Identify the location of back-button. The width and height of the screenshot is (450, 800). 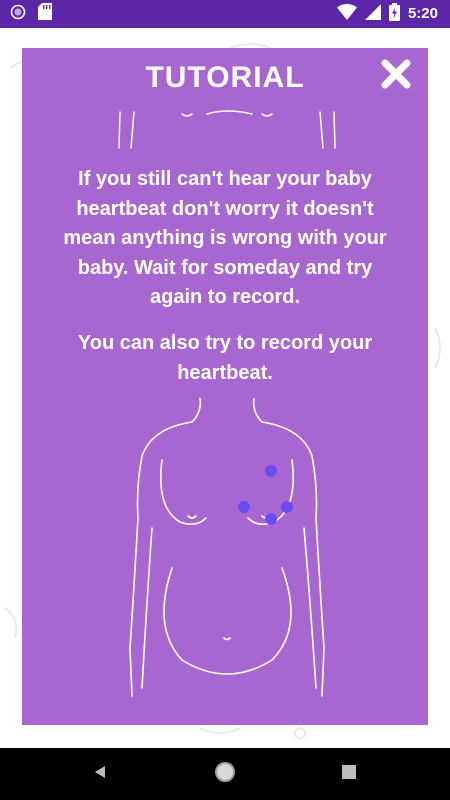
(100, 774).